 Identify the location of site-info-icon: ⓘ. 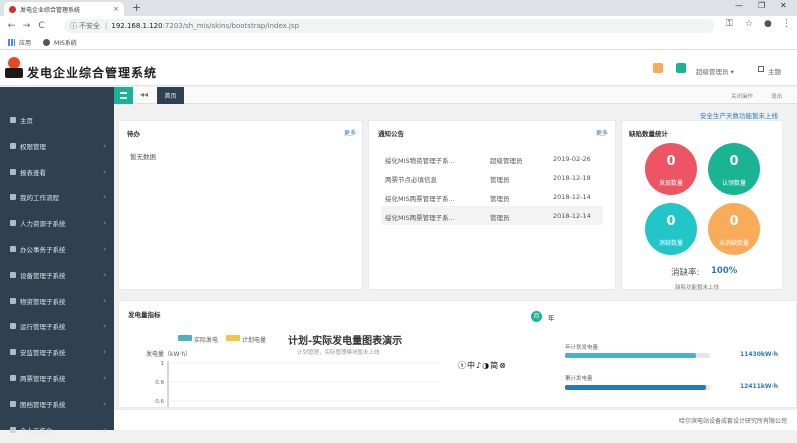
(73, 26).